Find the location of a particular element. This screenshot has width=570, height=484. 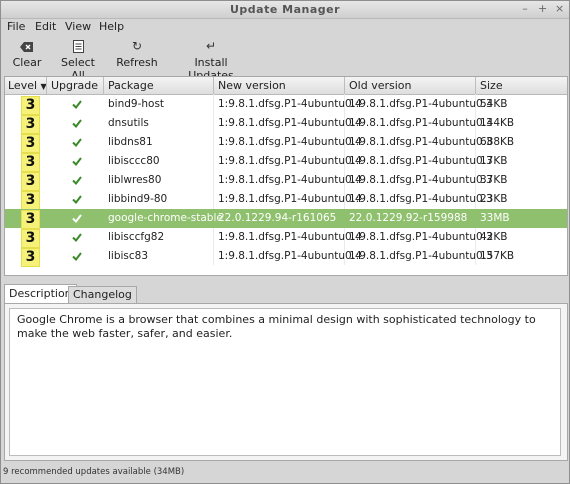

menu-edit: Edit is located at coordinates (45, 26).